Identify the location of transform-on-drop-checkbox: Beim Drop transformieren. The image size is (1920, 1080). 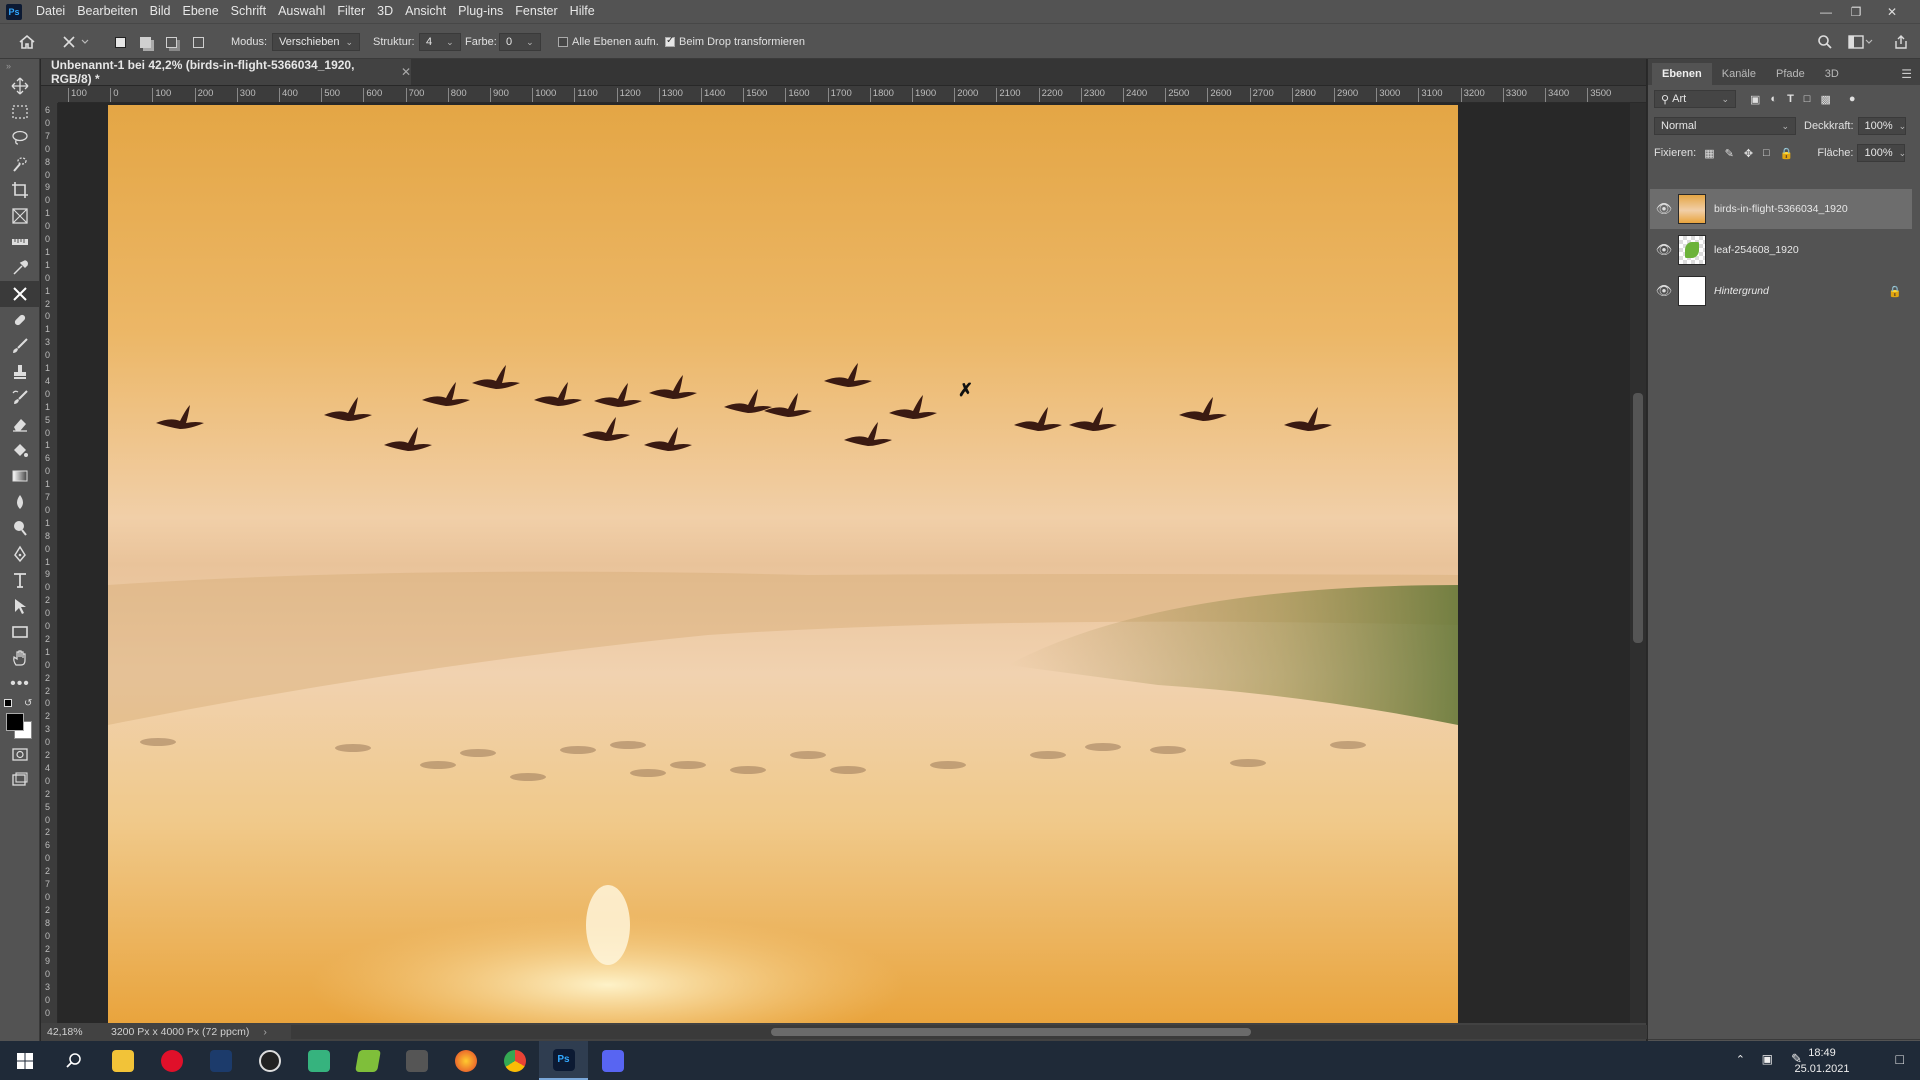
(735, 42).